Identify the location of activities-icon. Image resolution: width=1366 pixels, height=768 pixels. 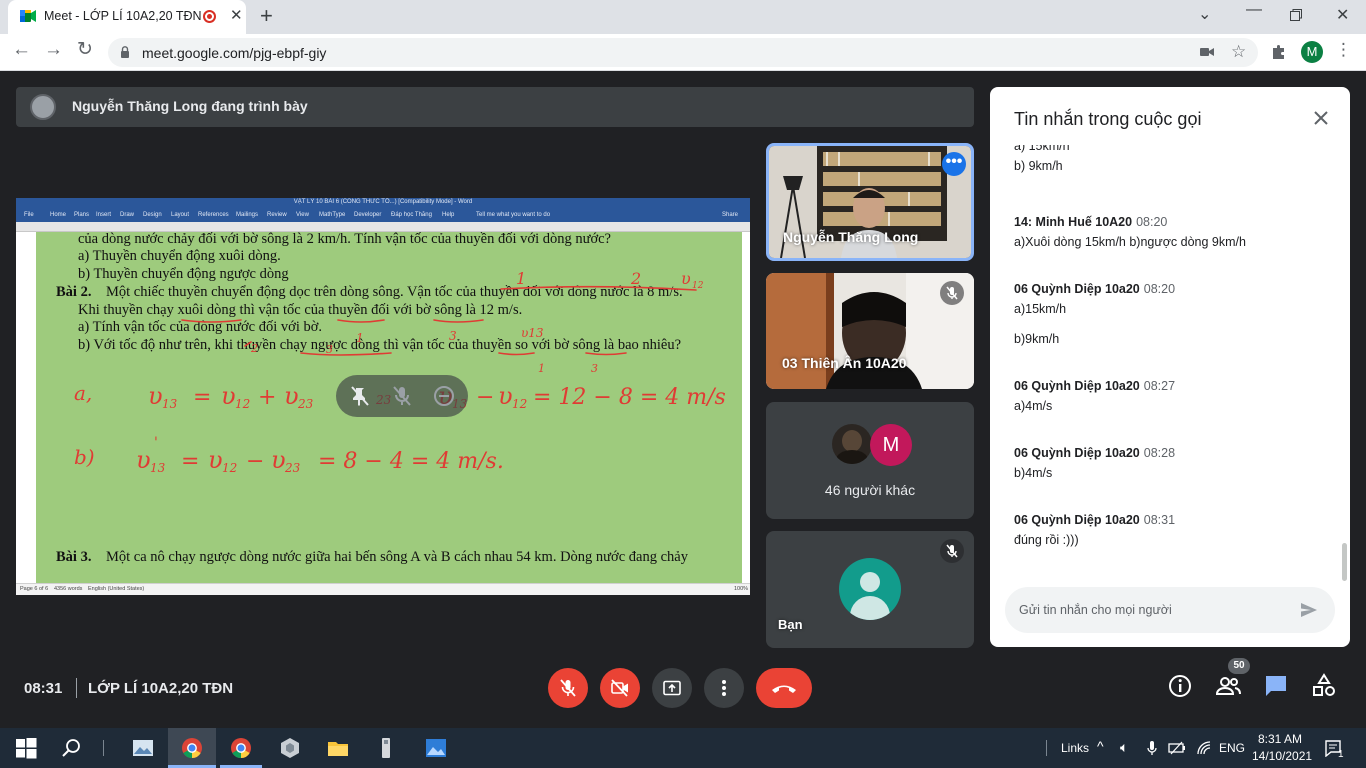
(1324, 686).